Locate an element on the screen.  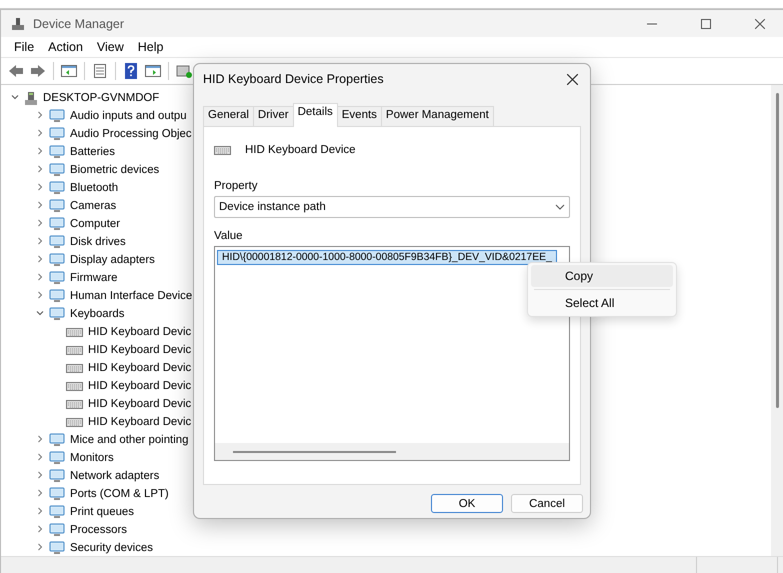
tree-item: Monitors is located at coordinates (92, 458).